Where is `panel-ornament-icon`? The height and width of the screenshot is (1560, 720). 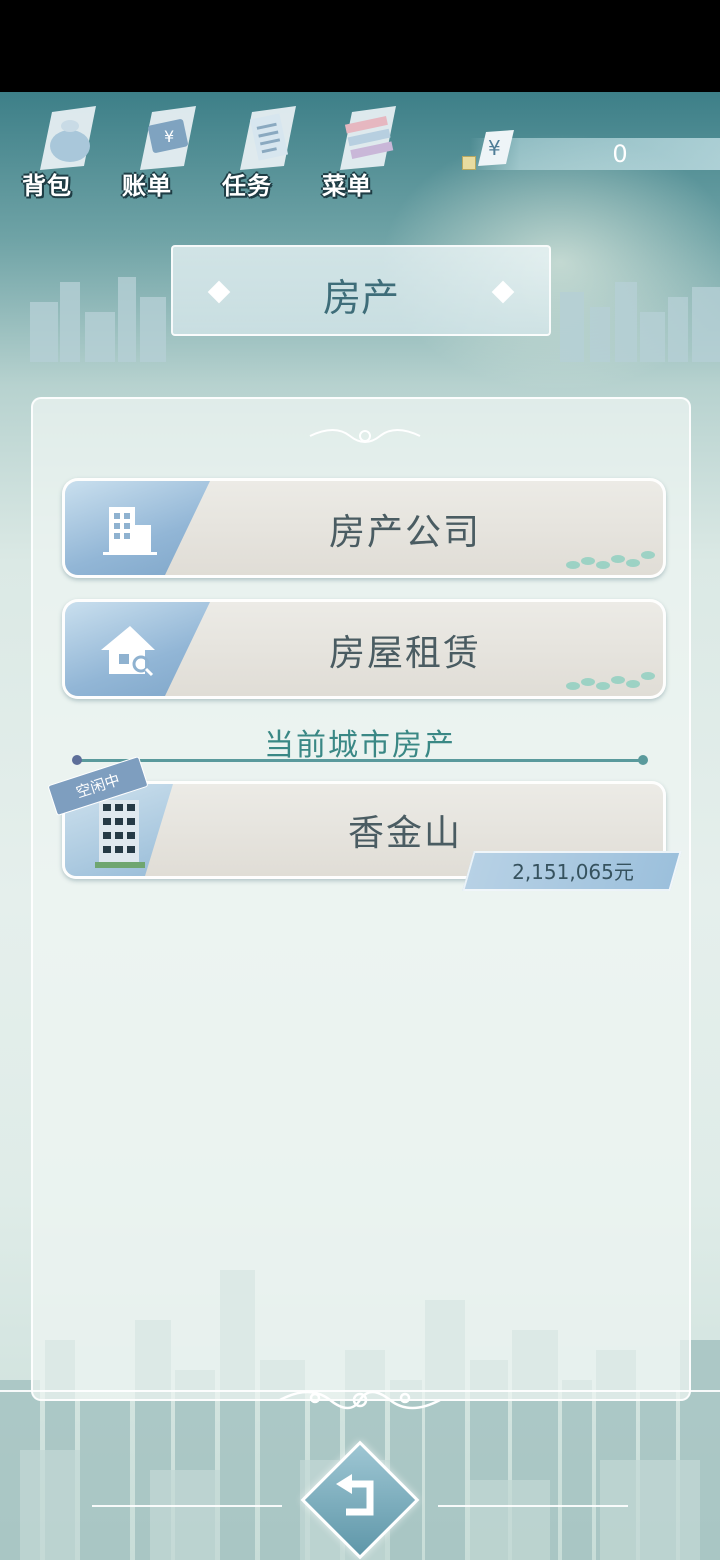
panel-ornament-icon is located at coordinates (365, 436).